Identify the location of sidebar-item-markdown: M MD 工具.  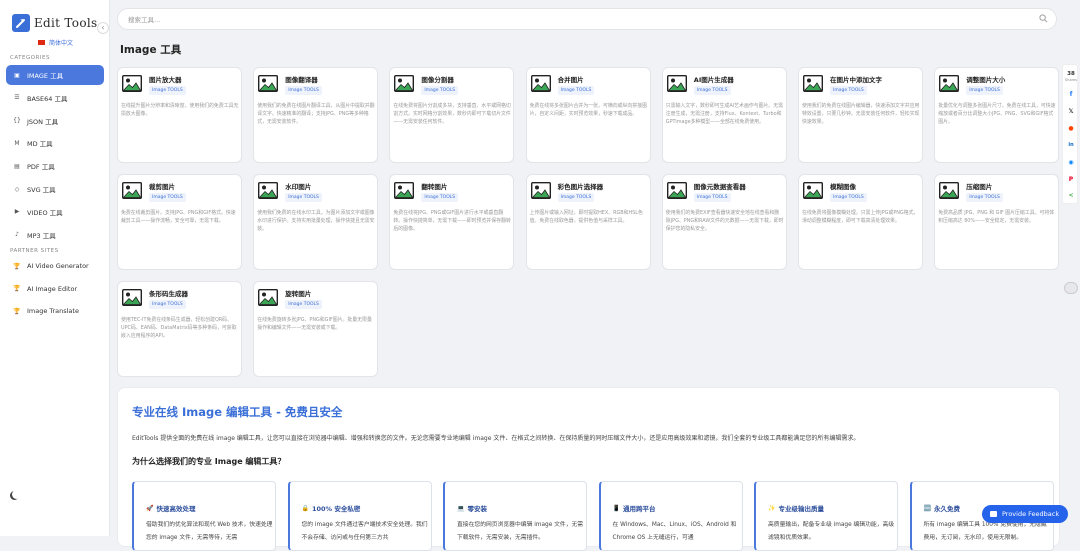
(55, 143).